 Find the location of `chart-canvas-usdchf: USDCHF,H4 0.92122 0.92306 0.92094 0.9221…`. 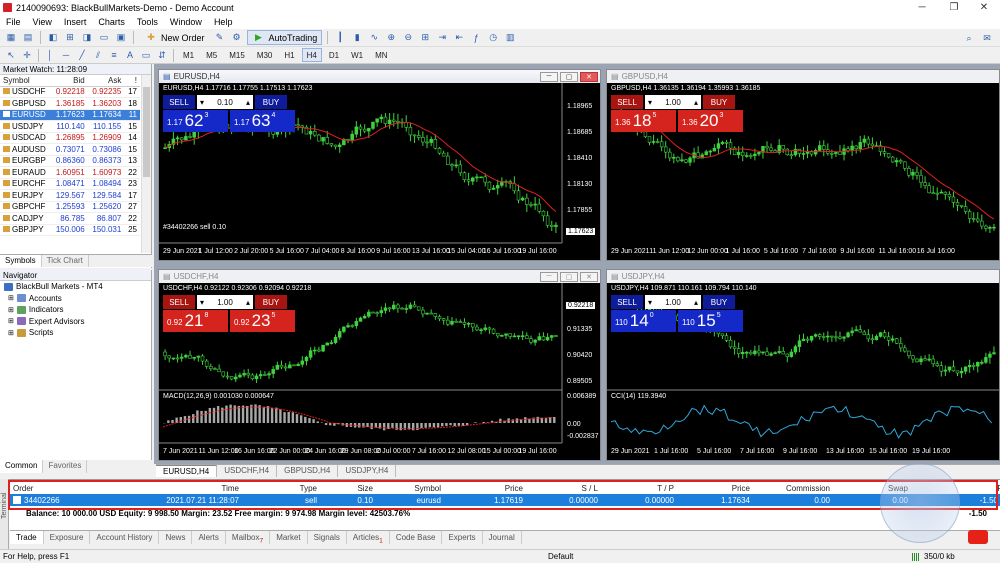

chart-canvas-usdchf: USDCHF,H4 0.92122 0.92306 0.92094 0.9221… is located at coordinates (379, 371).